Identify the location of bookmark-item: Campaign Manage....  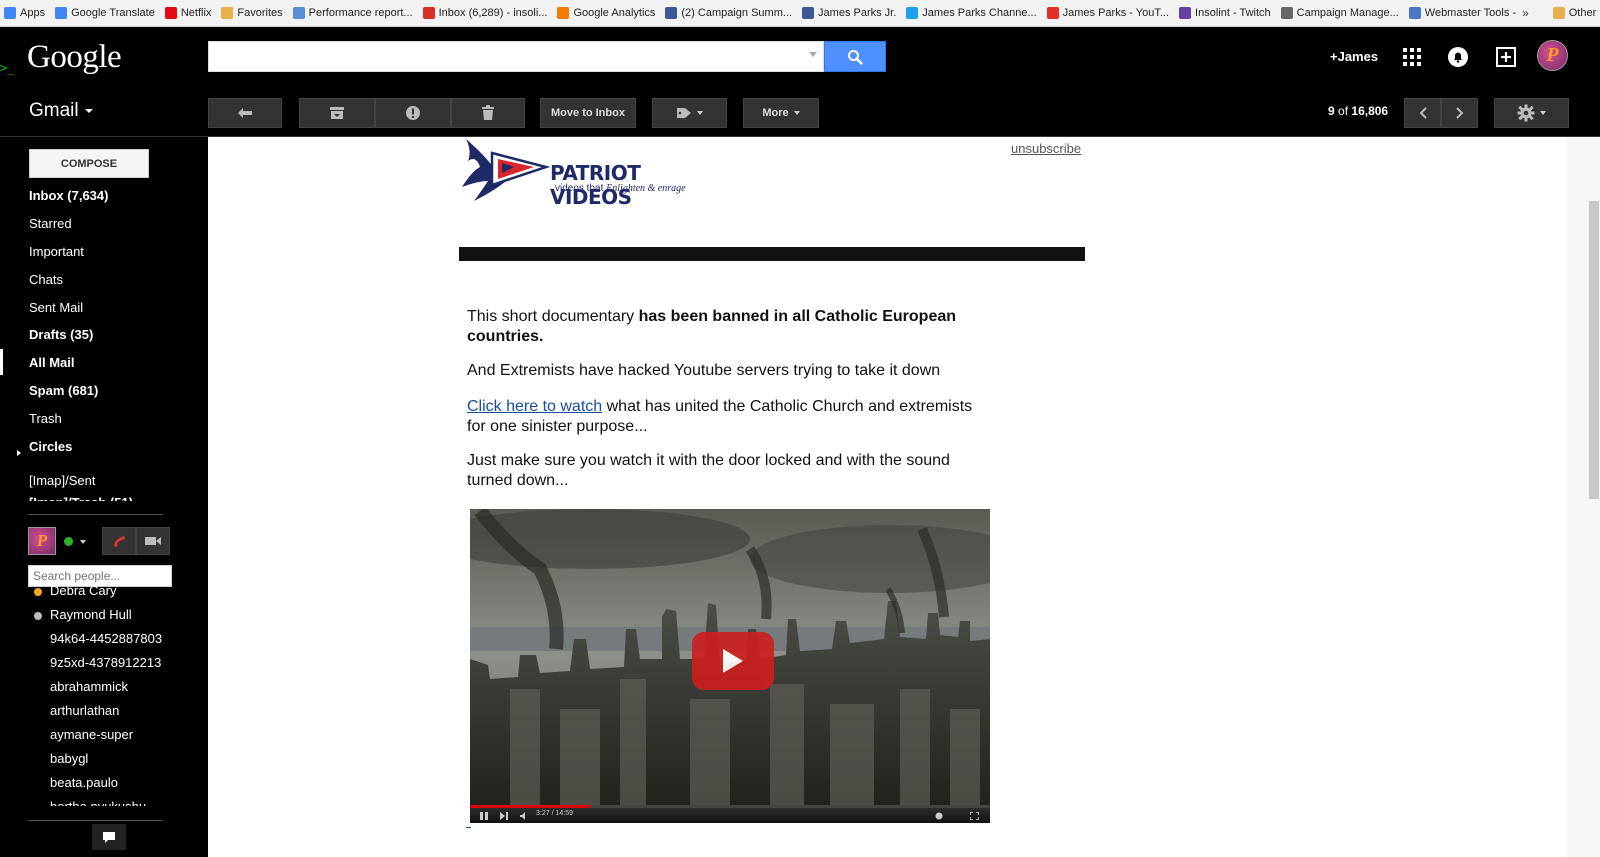
(1339, 13).